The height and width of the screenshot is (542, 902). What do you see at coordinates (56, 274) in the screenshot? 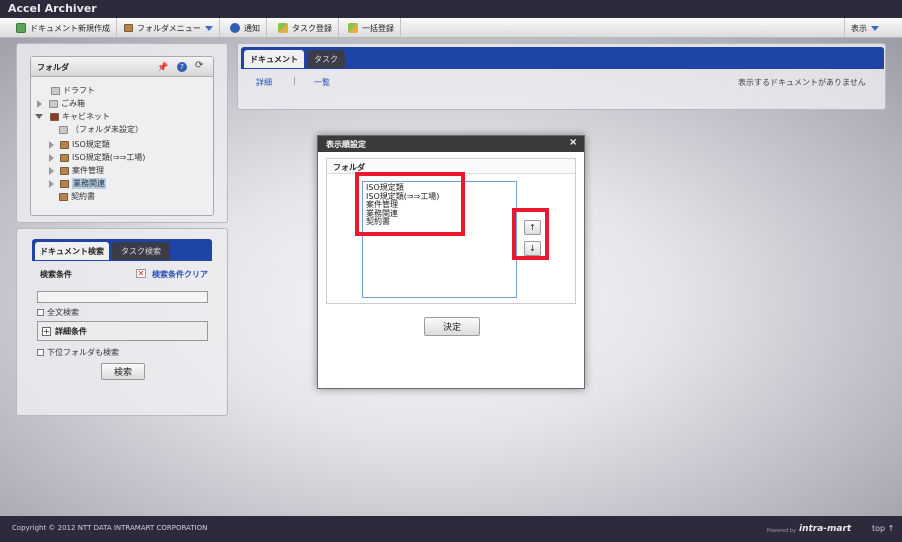
I see `search-condition-label: 検索条件` at bounding box center [56, 274].